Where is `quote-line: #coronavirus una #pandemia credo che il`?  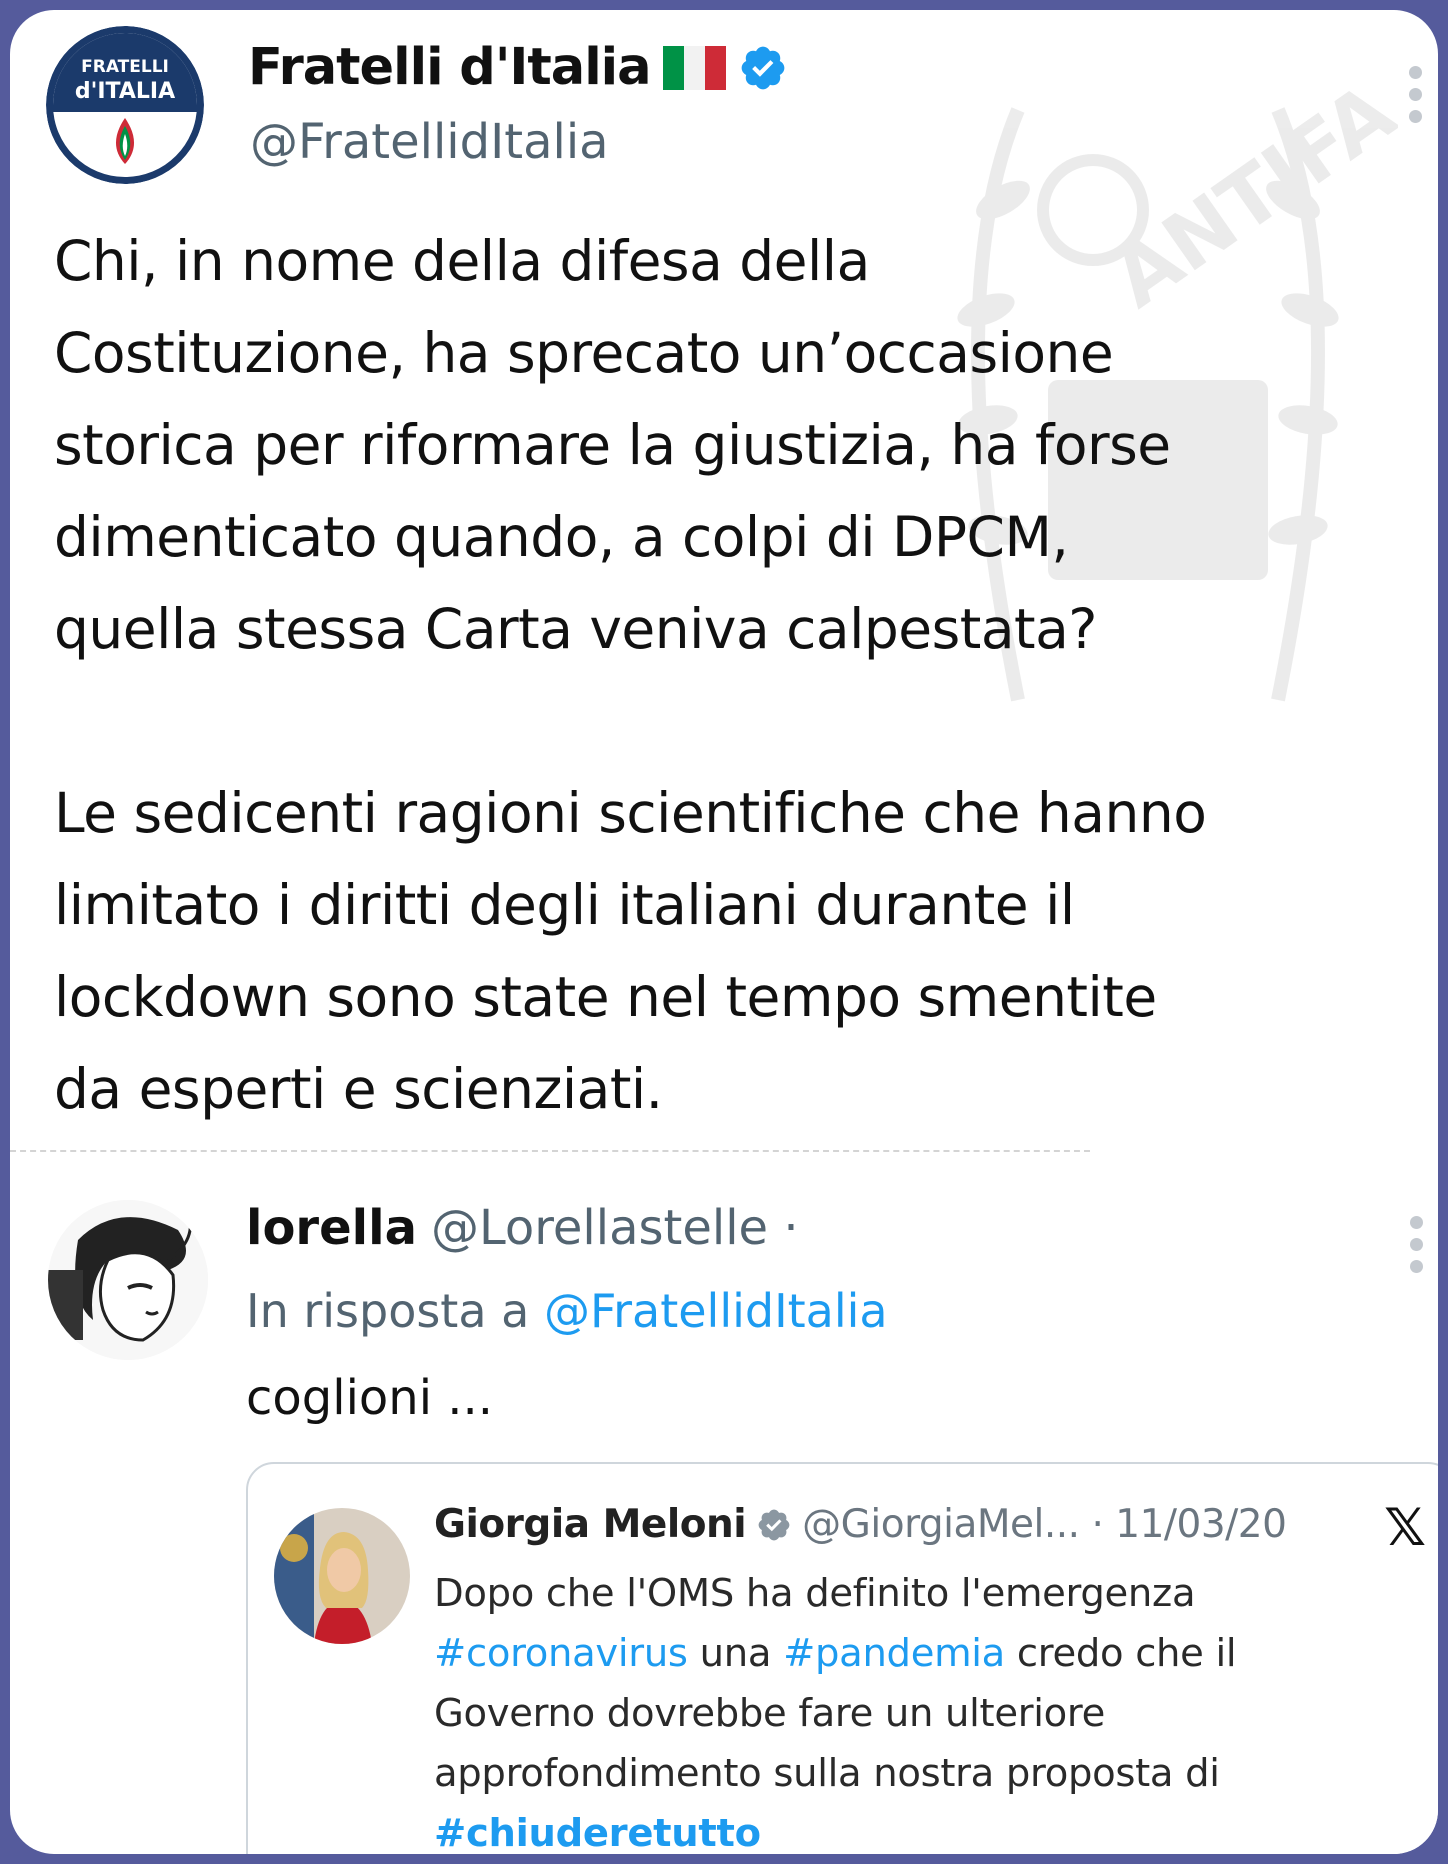 quote-line: #coronavirus una #pandemia credo che il is located at coordinates (914, 1654).